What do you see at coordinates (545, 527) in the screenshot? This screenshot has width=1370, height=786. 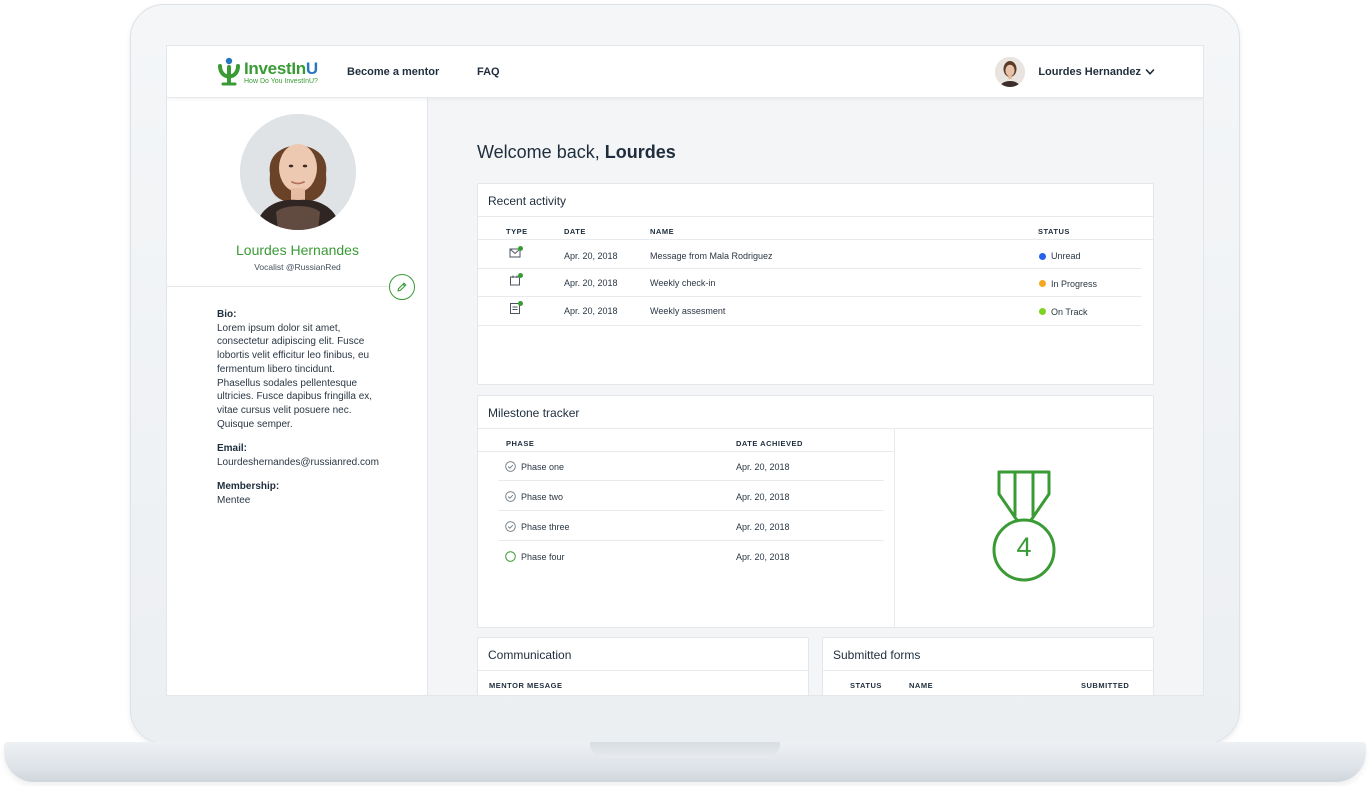 I see `phase-name: Phase three` at bounding box center [545, 527].